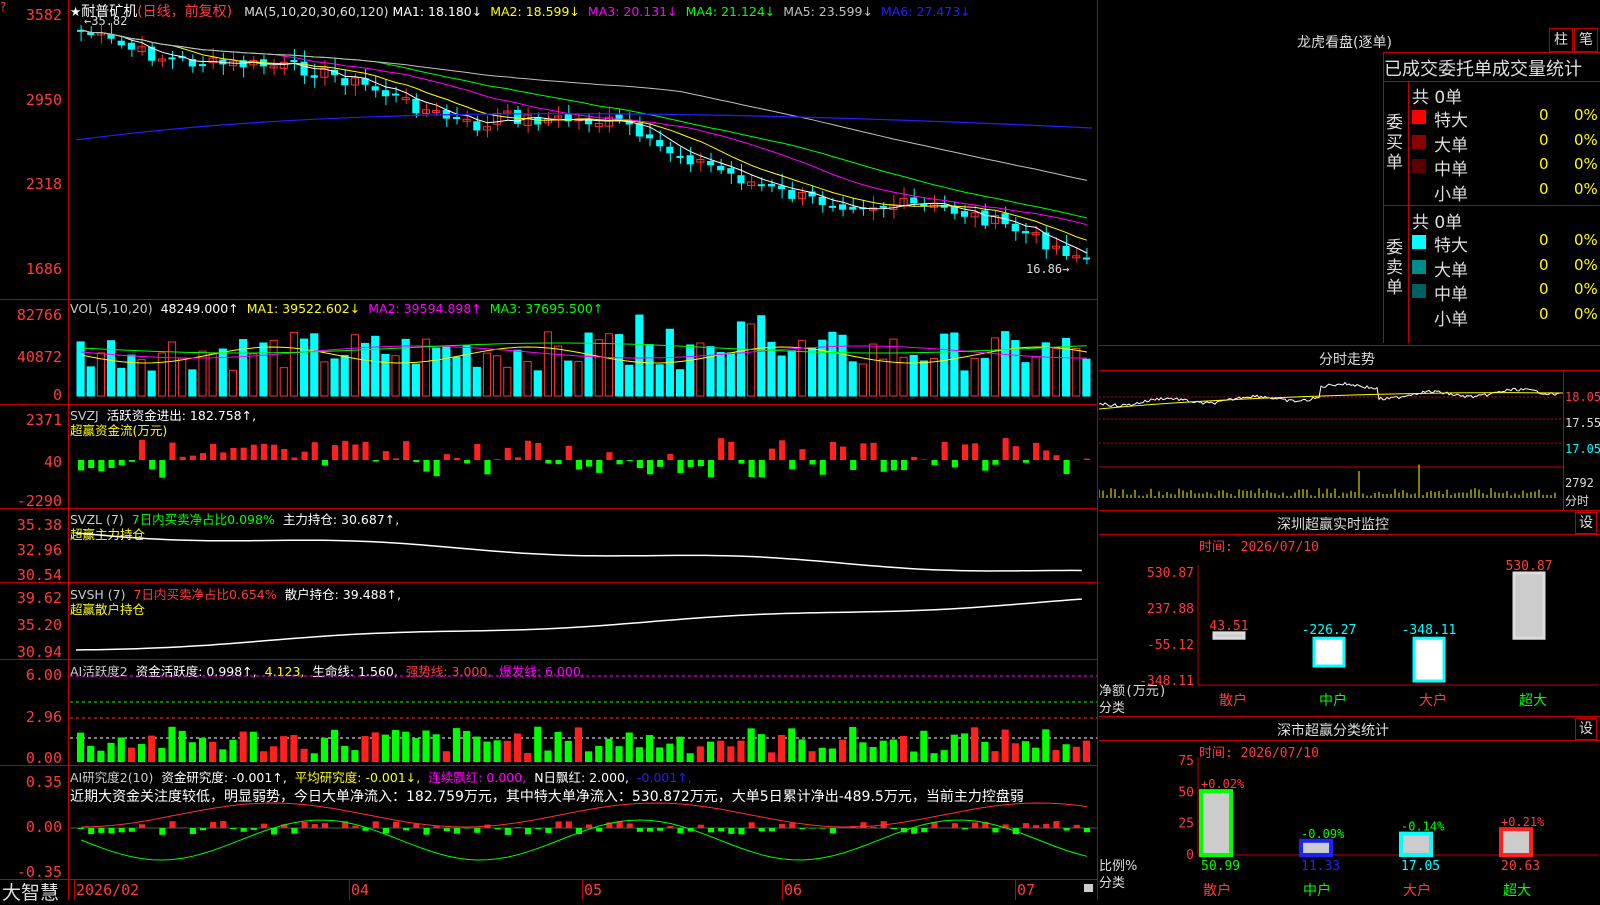  What do you see at coordinates (1329, 652) in the screenshot?
I see `sz-monitor-bar` at bounding box center [1329, 652].